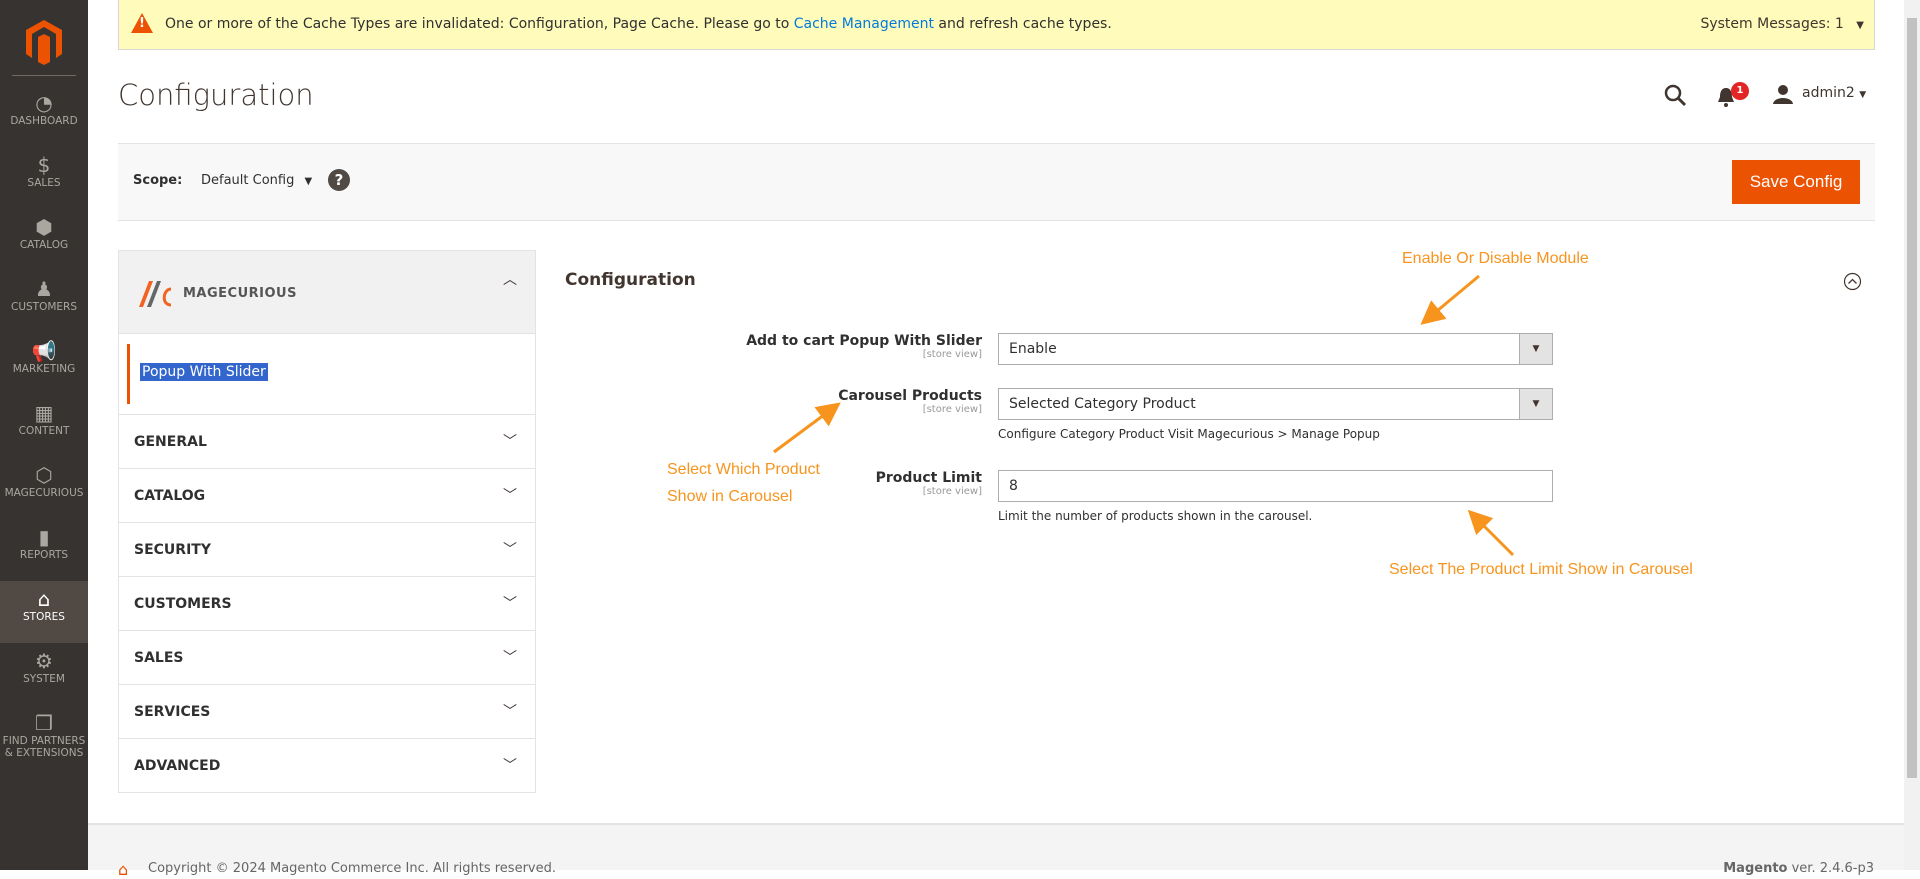  I want to click on annotation-enable: Enable Or Disable Module, so click(1495, 258).